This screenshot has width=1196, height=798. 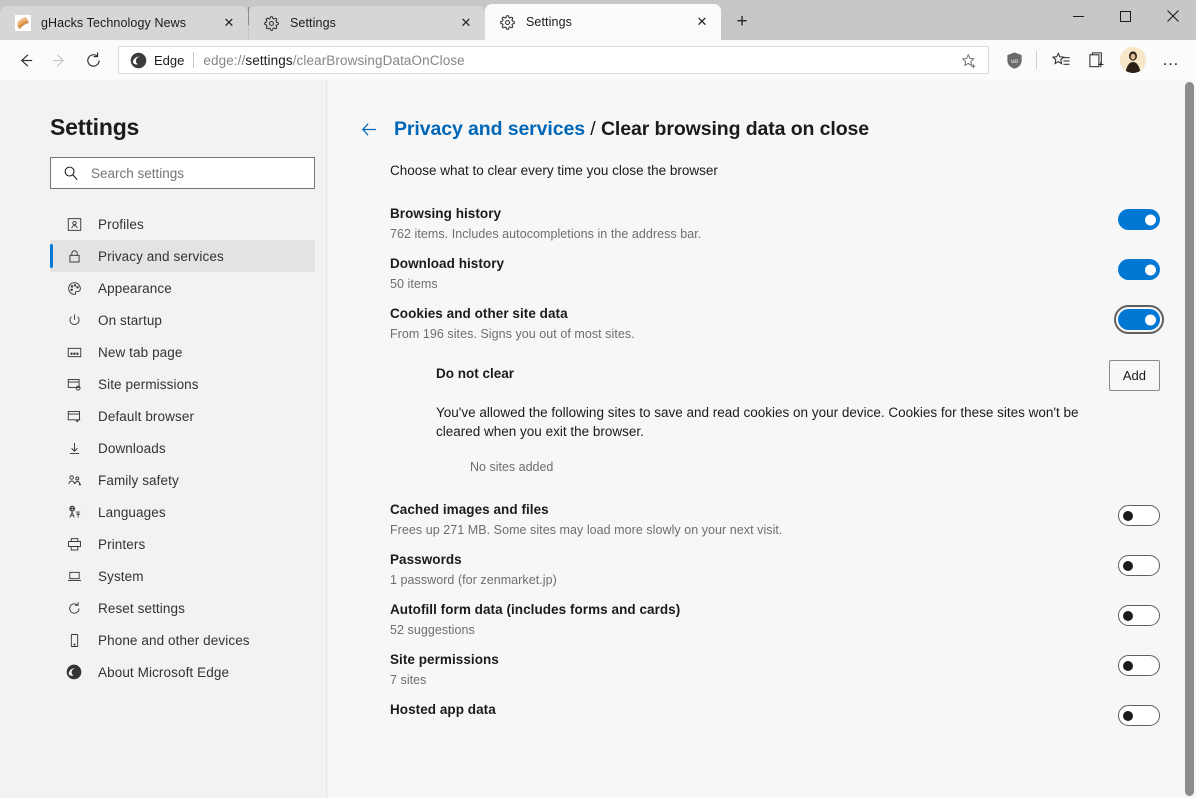 What do you see at coordinates (1078, 16) in the screenshot?
I see `minimize-button` at bounding box center [1078, 16].